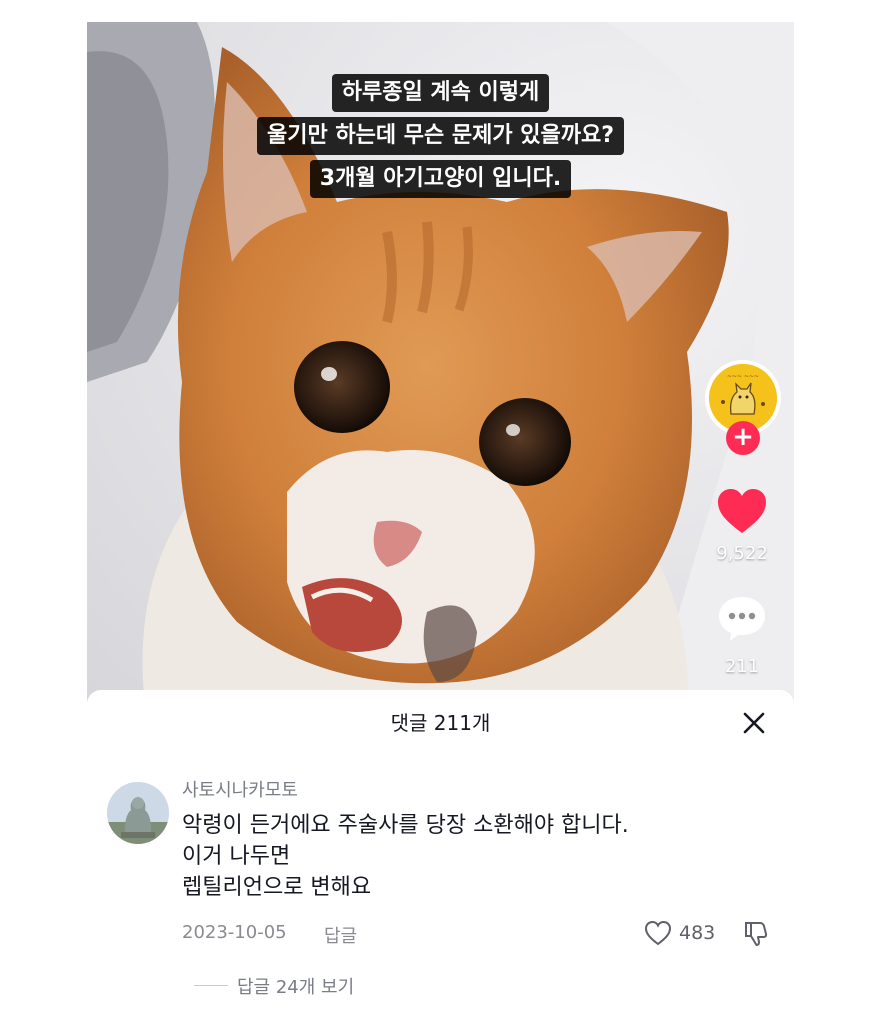  What do you see at coordinates (440, 723) in the screenshot?
I see `comments-title: 댓글 211개` at bounding box center [440, 723].